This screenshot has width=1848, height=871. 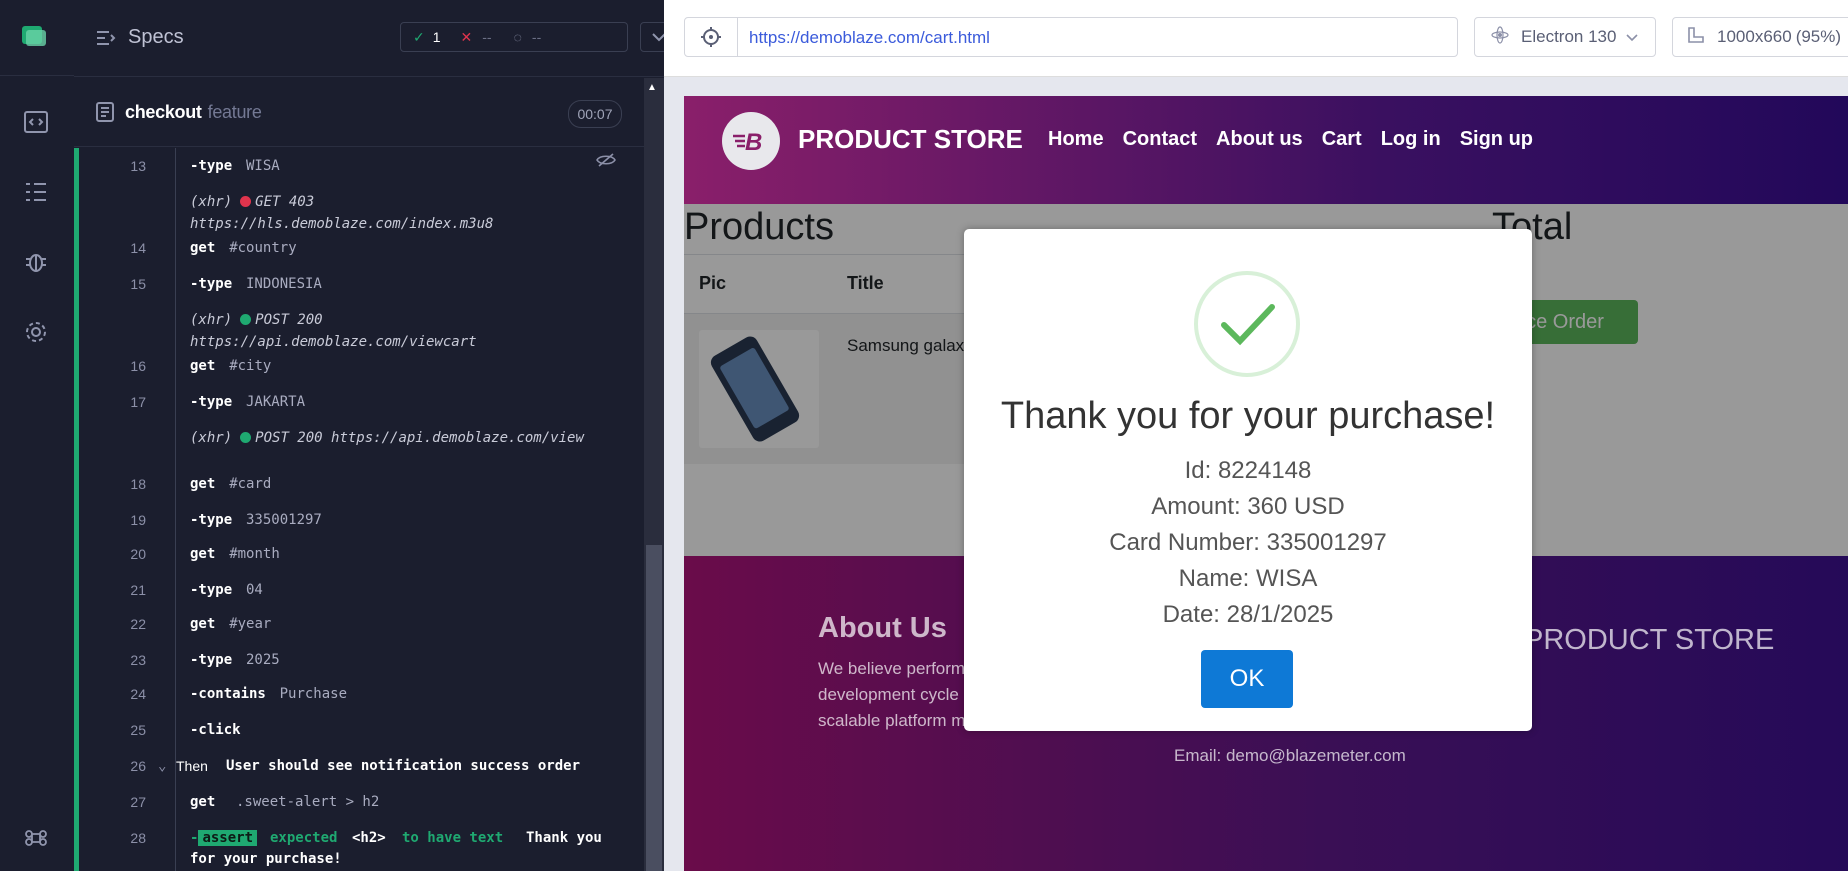 I want to click on specs-toggle-icon, so click(x=106, y=40).